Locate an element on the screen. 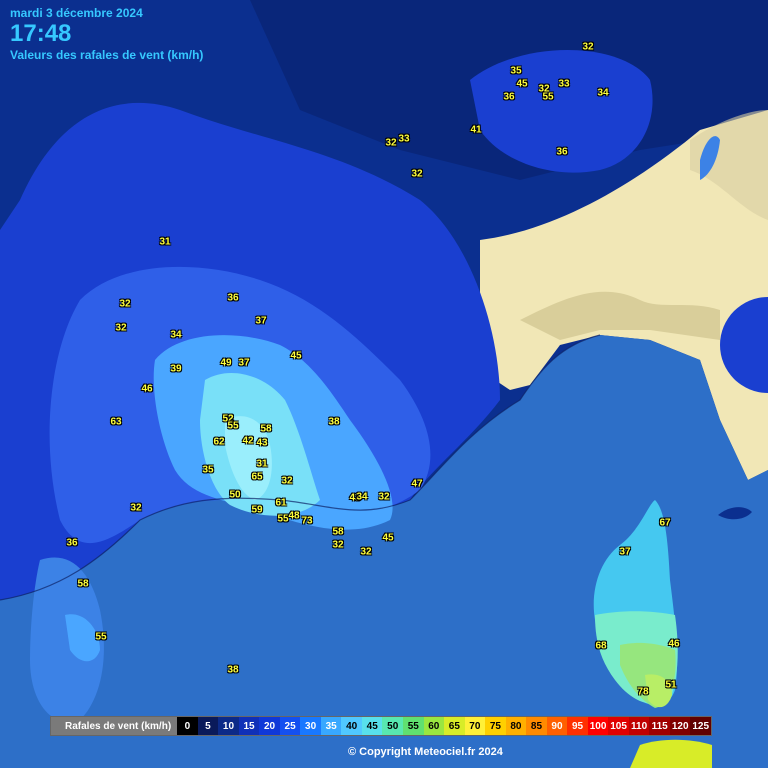  legend-swatch: 100 is located at coordinates (598, 726).